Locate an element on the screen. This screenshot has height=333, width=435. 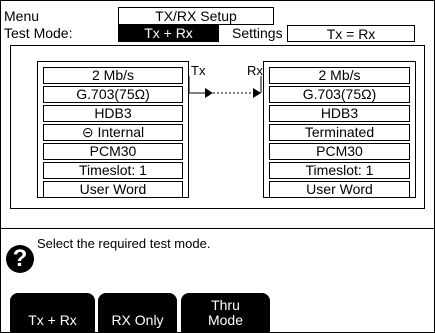
tx-clock: ⊝ Internal is located at coordinates (113, 132).